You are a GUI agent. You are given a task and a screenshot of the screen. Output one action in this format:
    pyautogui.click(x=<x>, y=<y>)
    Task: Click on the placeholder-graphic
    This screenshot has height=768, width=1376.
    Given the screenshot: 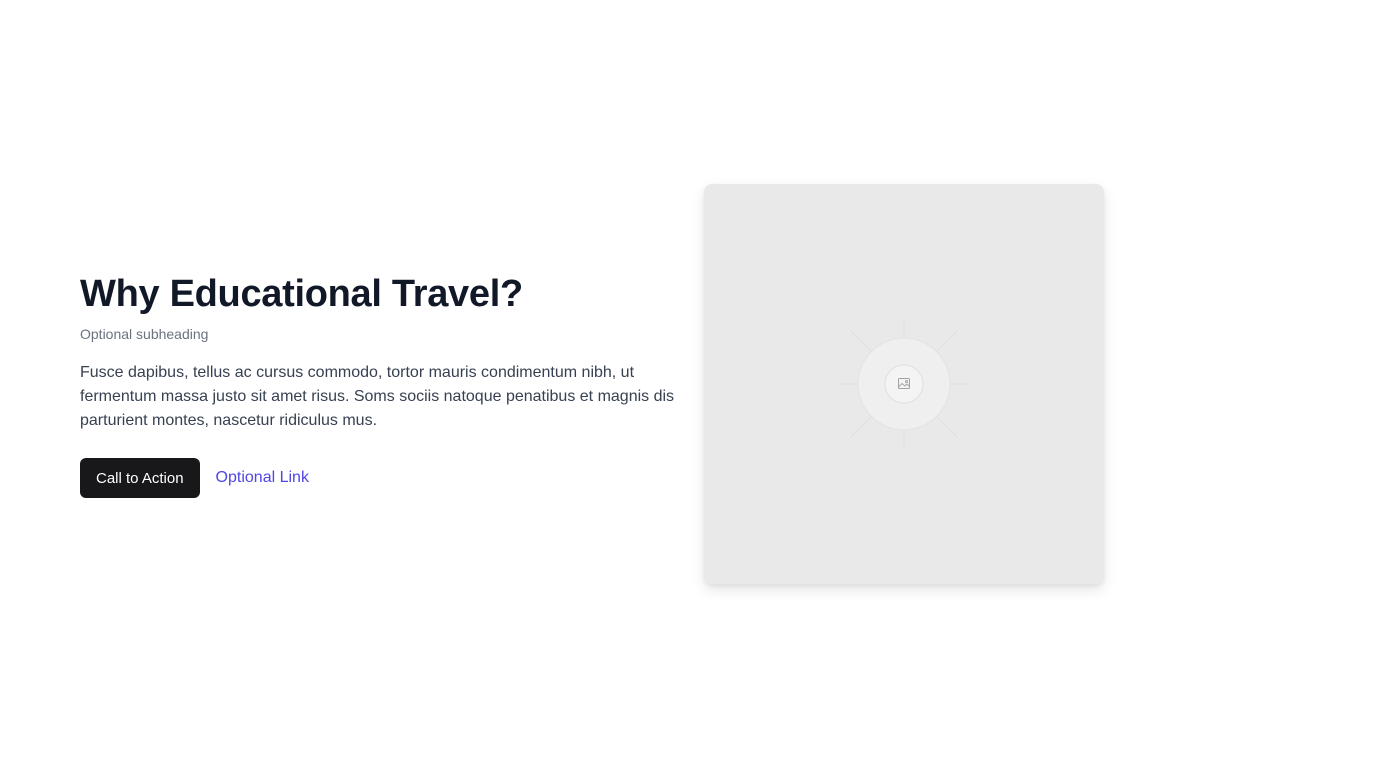 What is the action you would take?
    pyautogui.click(x=904, y=384)
    